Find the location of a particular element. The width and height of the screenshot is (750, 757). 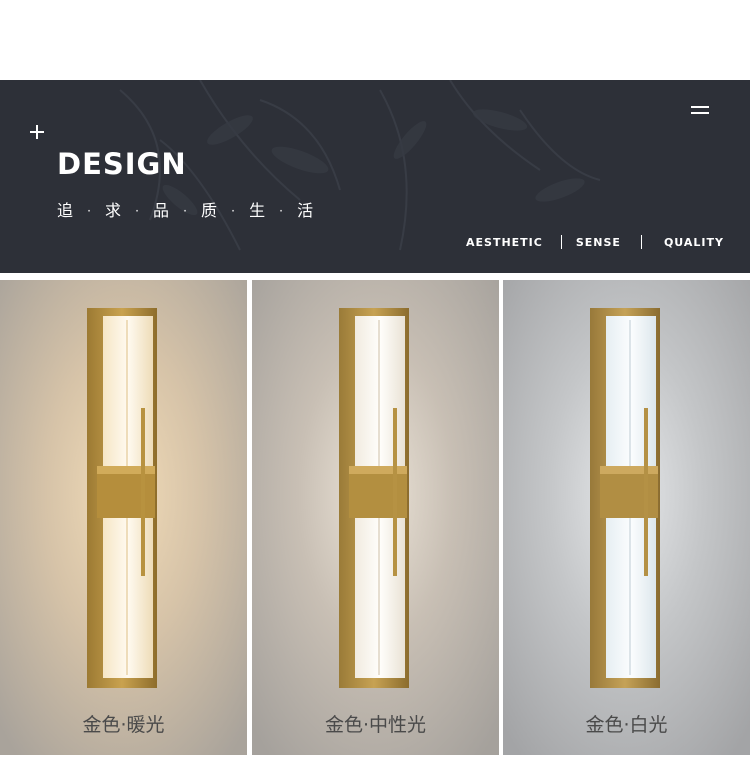

slogan-char: 活 is located at coordinates (305, 210).